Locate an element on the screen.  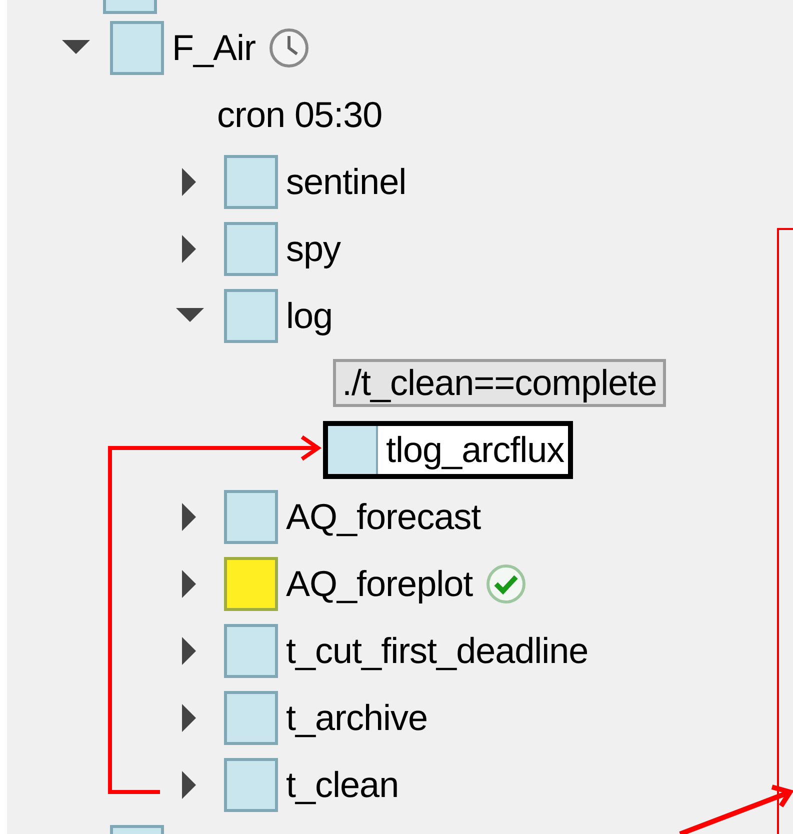
tree-node: AQ_forecast is located at coordinates (352, 516).